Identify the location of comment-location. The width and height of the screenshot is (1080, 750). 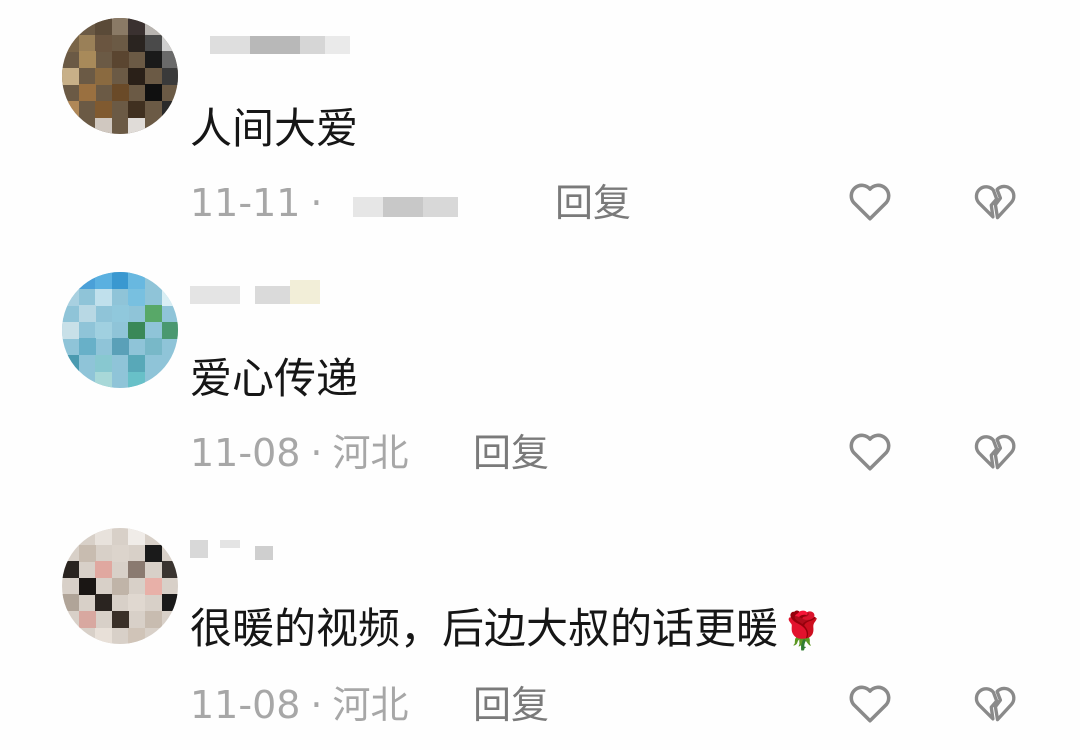
(408, 206).